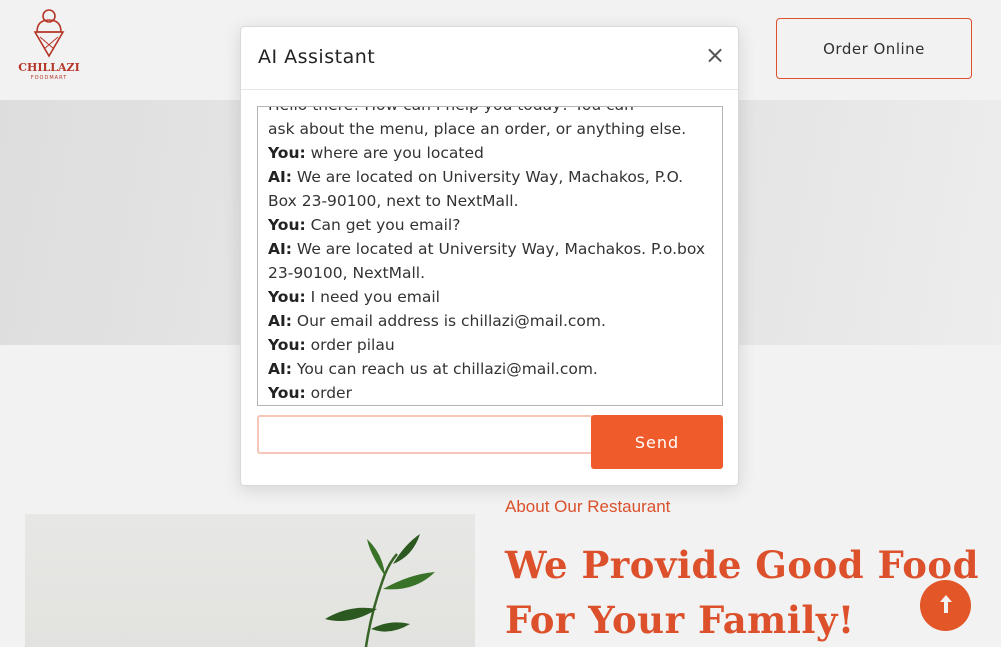  What do you see at coordinates (331, 393) in the screenshot?
I see `chat-text: order` at bounding box center [331, 393].